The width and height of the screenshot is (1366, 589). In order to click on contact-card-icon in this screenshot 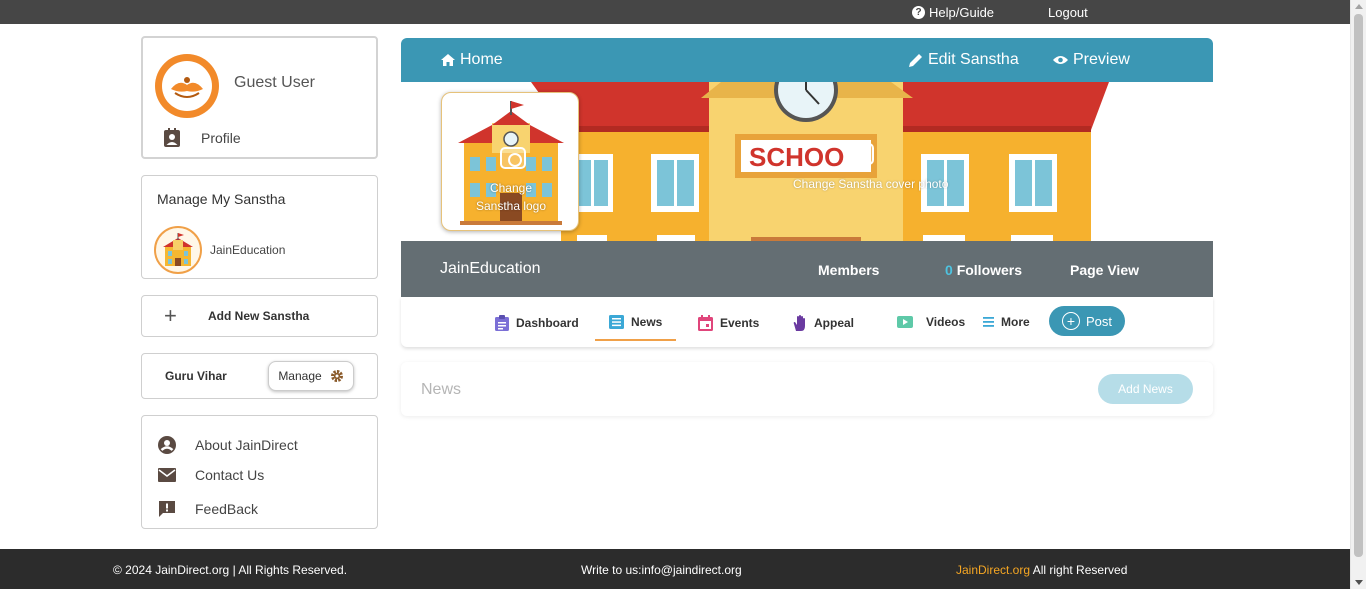, I will do `click(172, 137)`.